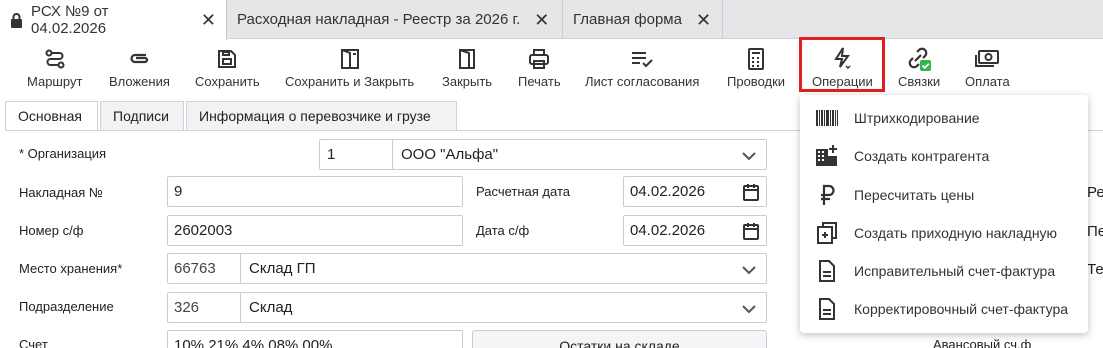  I want to click on division-label: Подразделение, so click(66, 306).